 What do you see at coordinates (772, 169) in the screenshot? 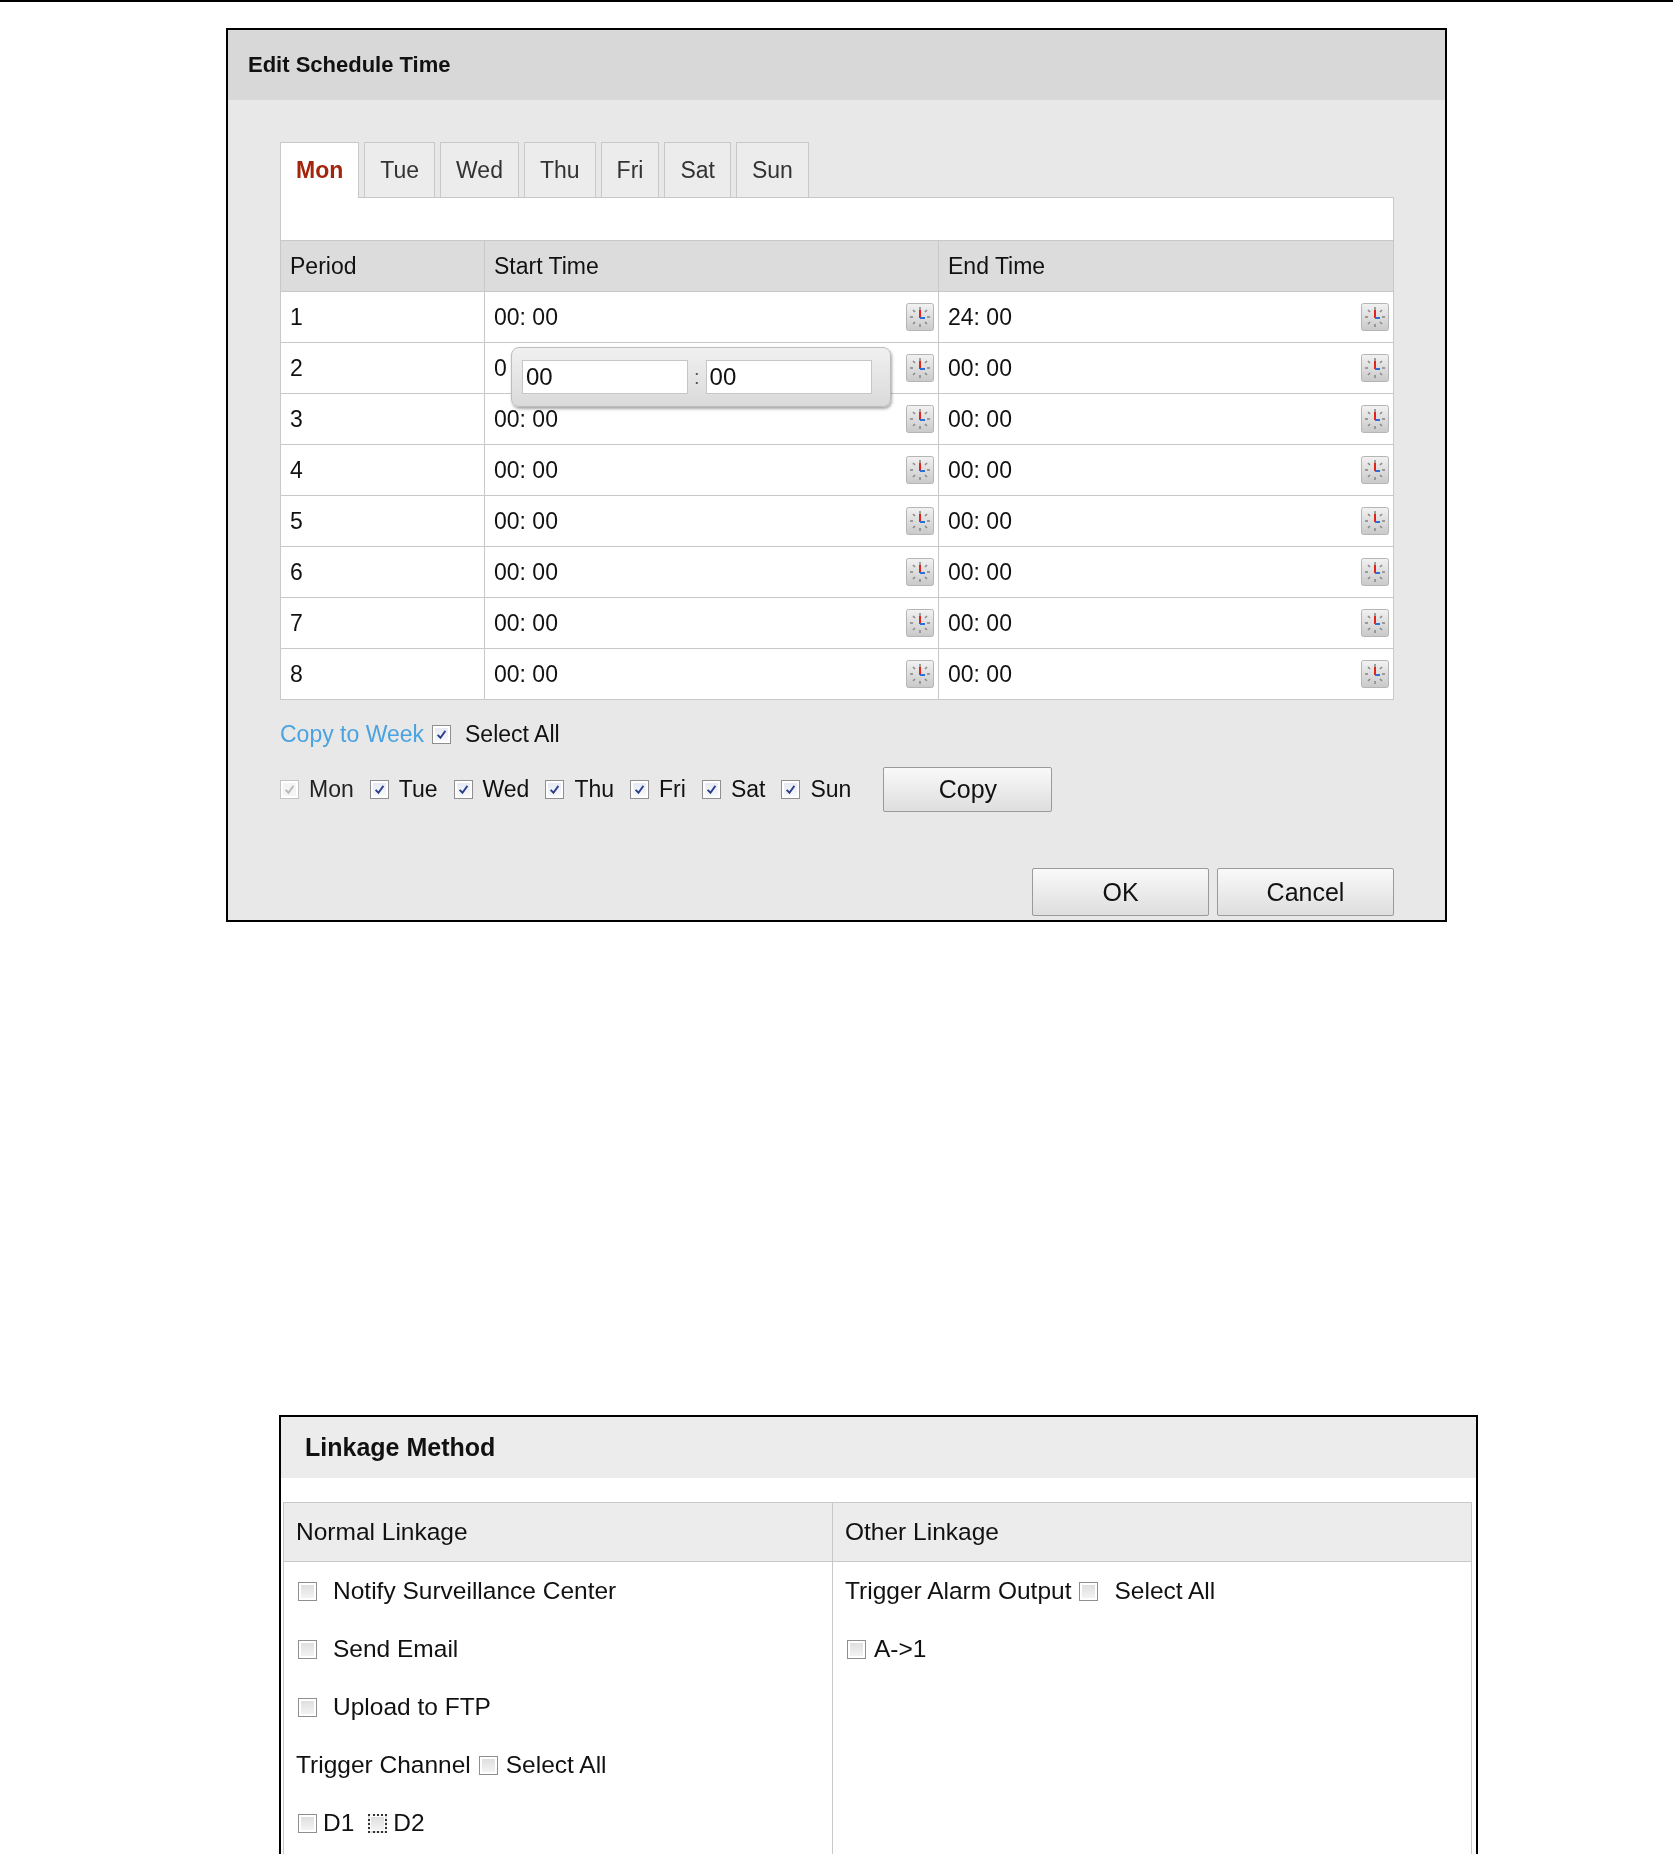
I see `day-tab: Sun` at bounding box center [772, 169].